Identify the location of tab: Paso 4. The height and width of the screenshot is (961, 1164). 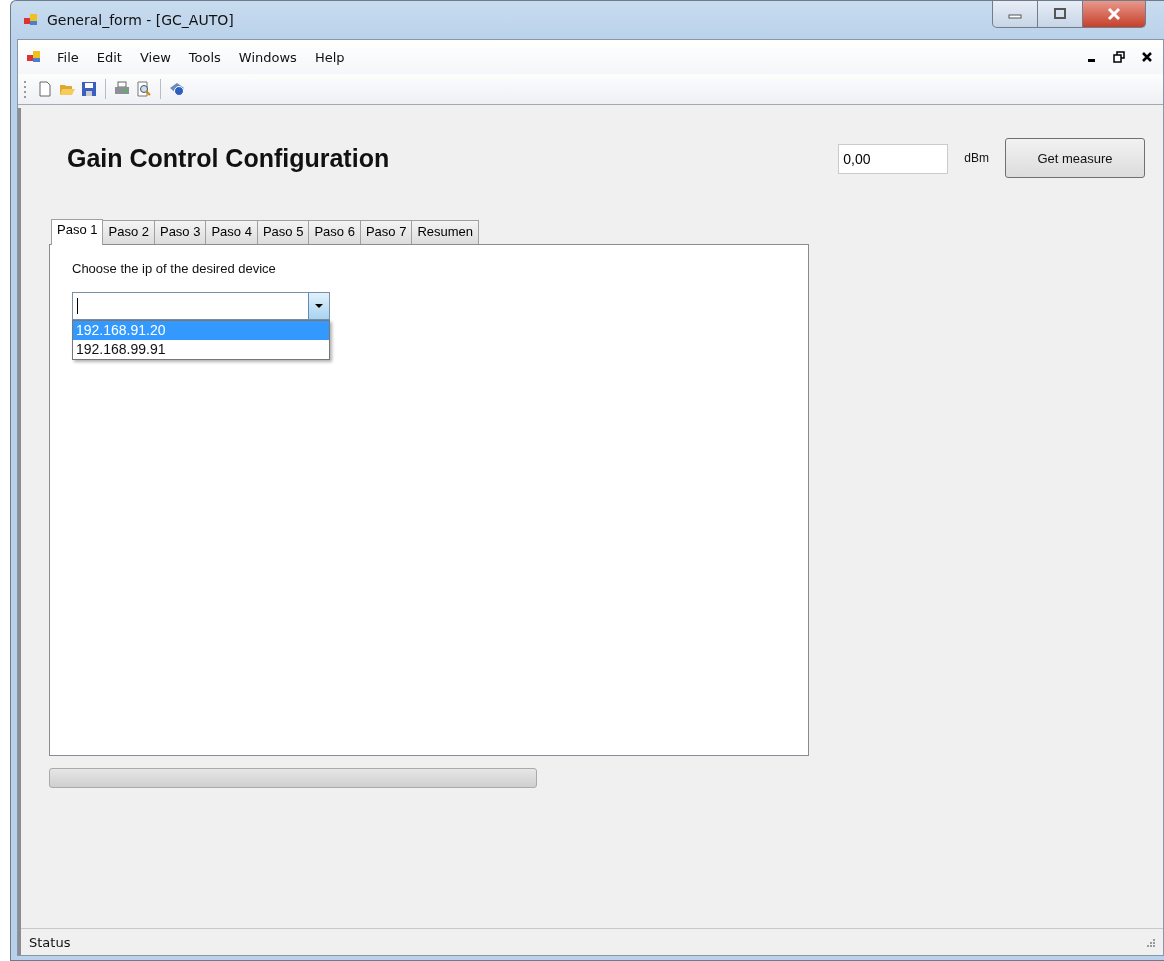
(231, 232).